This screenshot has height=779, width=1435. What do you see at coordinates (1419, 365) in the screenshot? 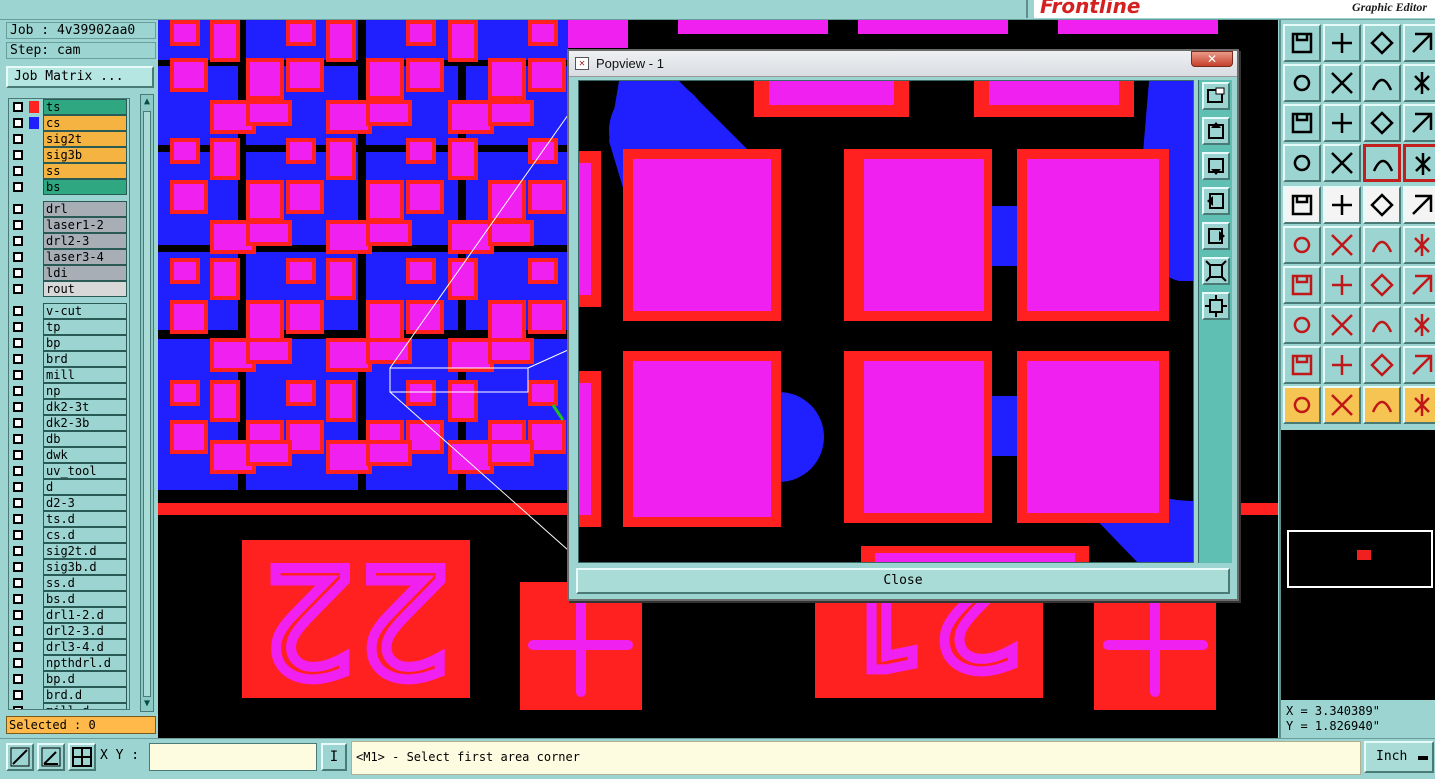
I see `arch-alt-icon` at bounding box center [1419, 365].